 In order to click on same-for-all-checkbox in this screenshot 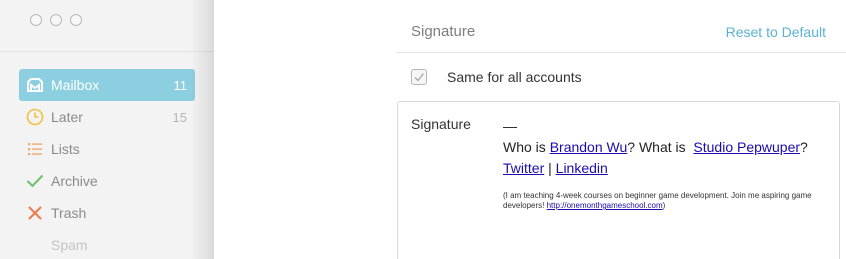, I will do `click(419, 77)`.